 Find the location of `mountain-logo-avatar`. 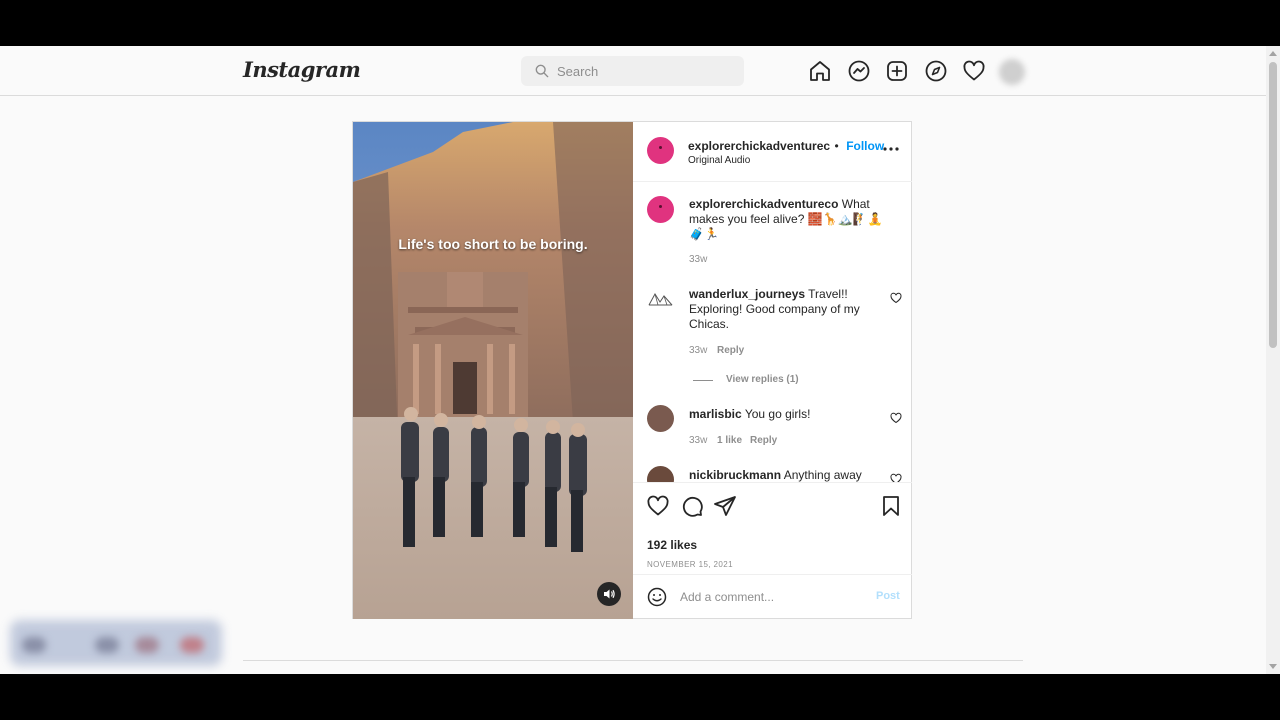

mountain-logo-avatar is located at coordinates (660, 298).